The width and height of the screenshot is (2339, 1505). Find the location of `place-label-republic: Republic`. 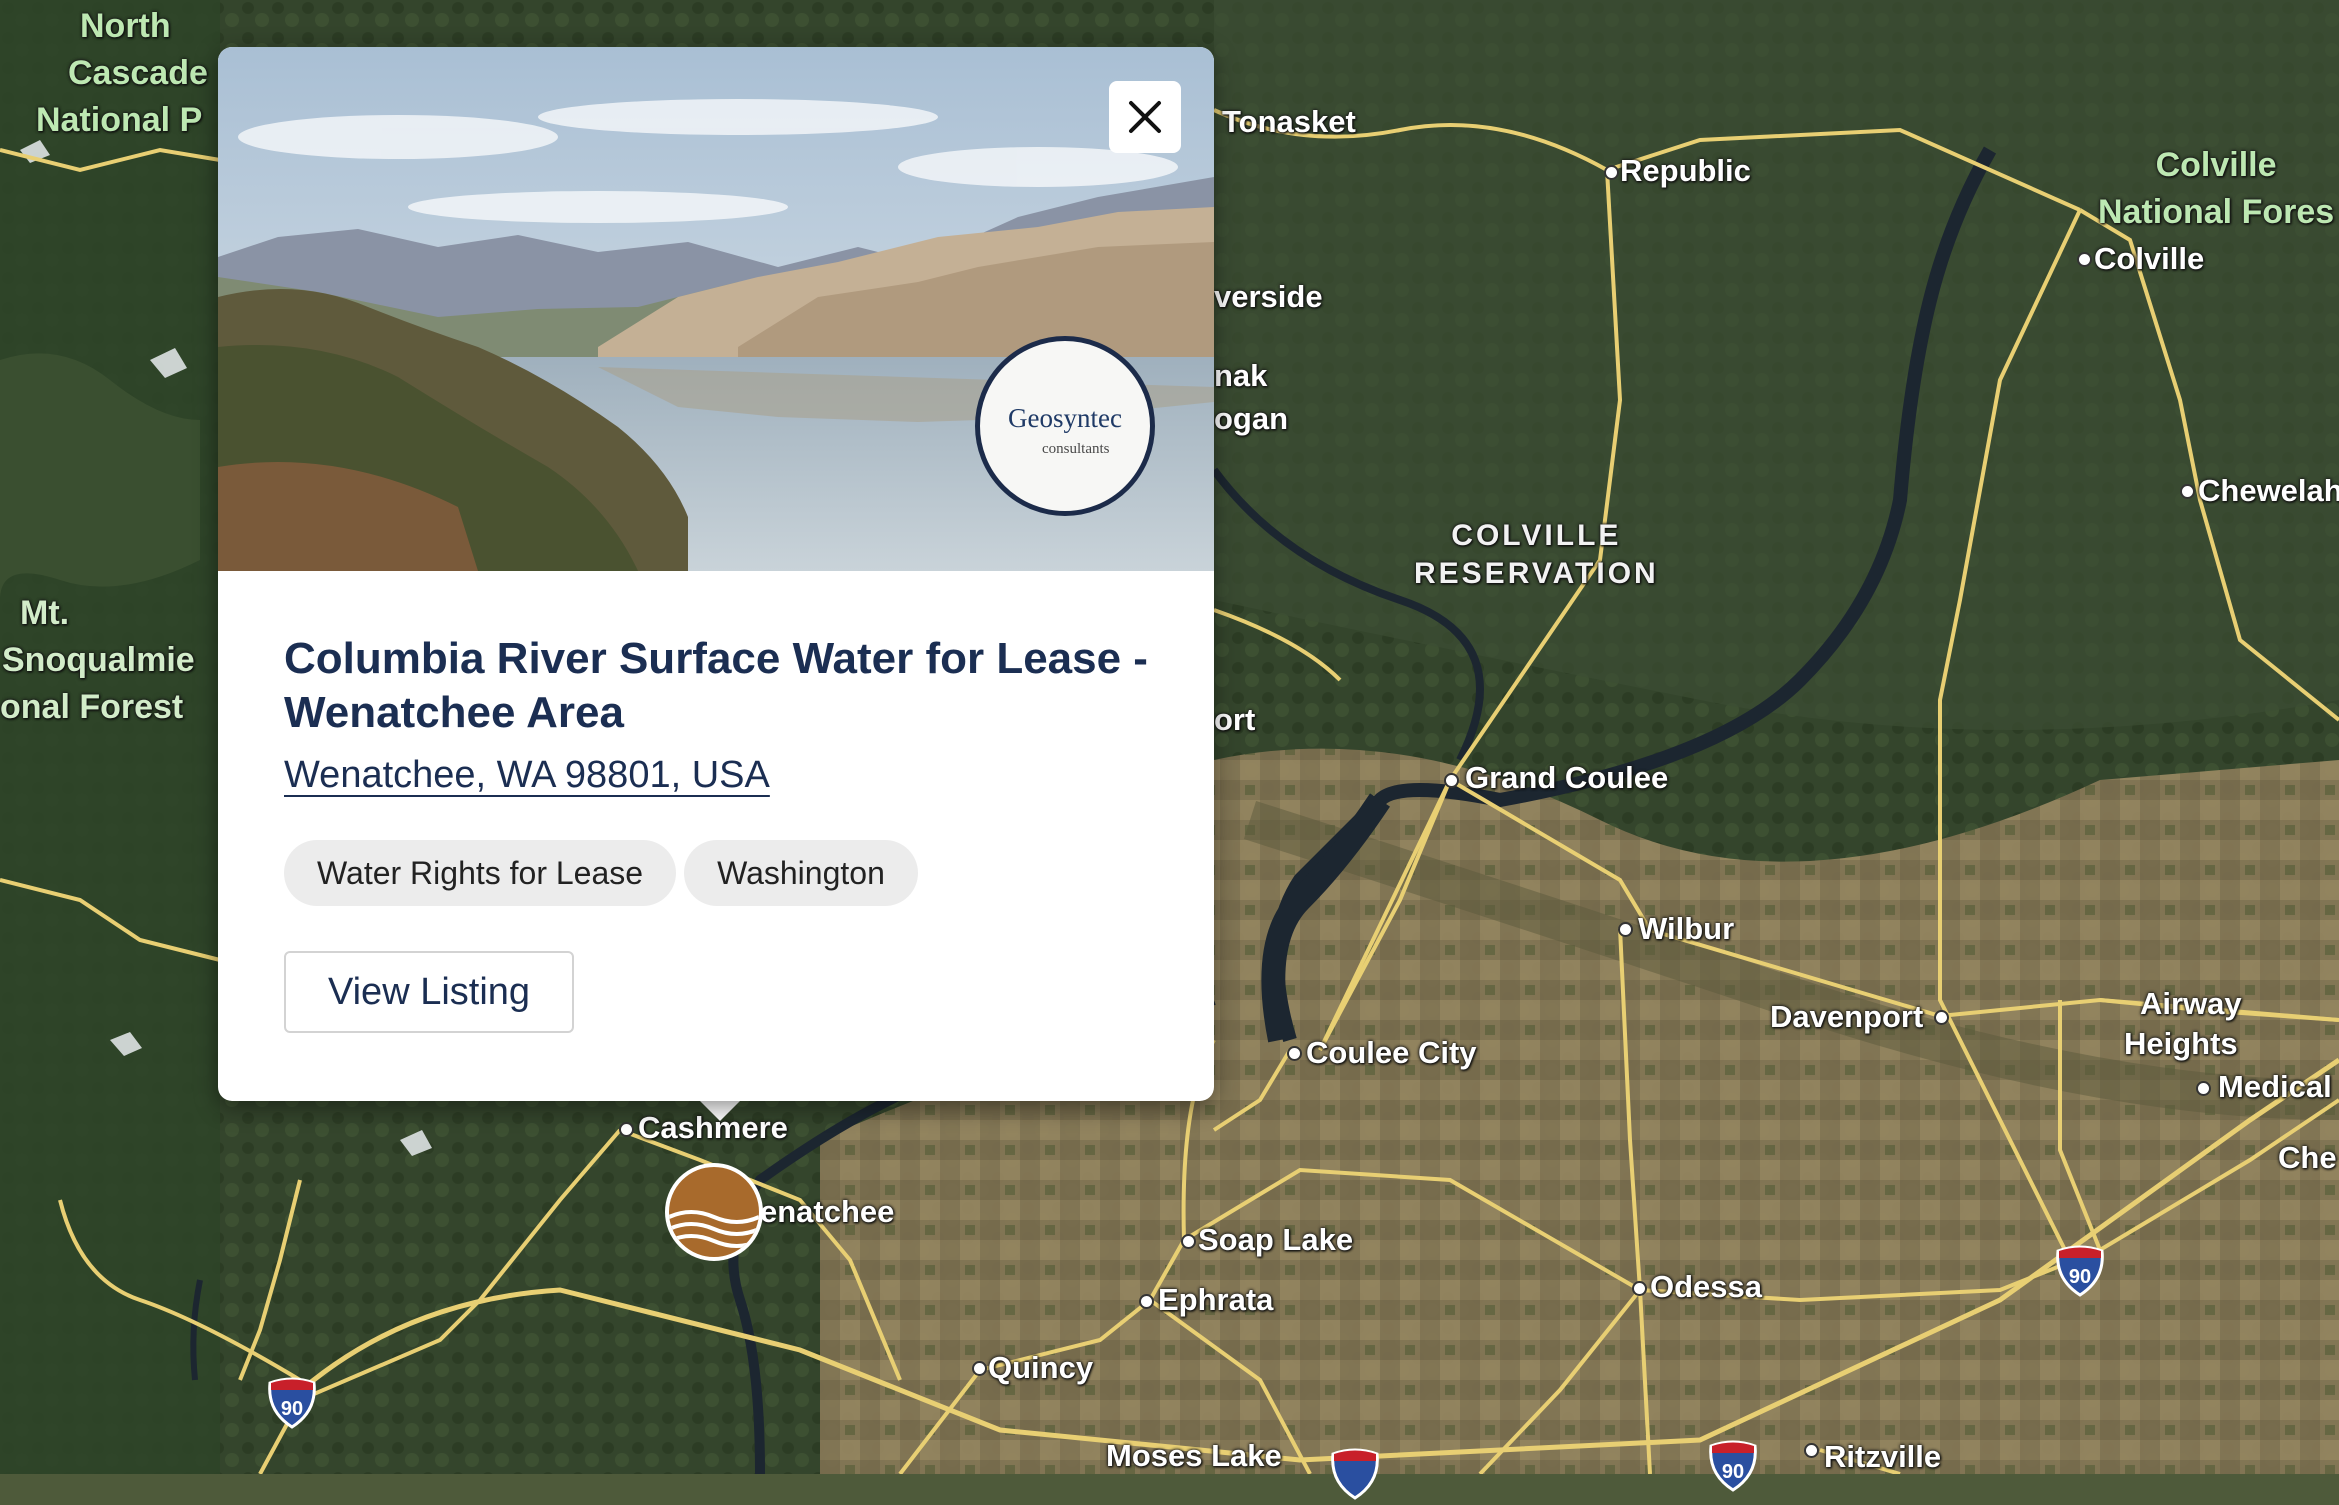

place-label-republic: Republic is located at coordinates (1685, 170).